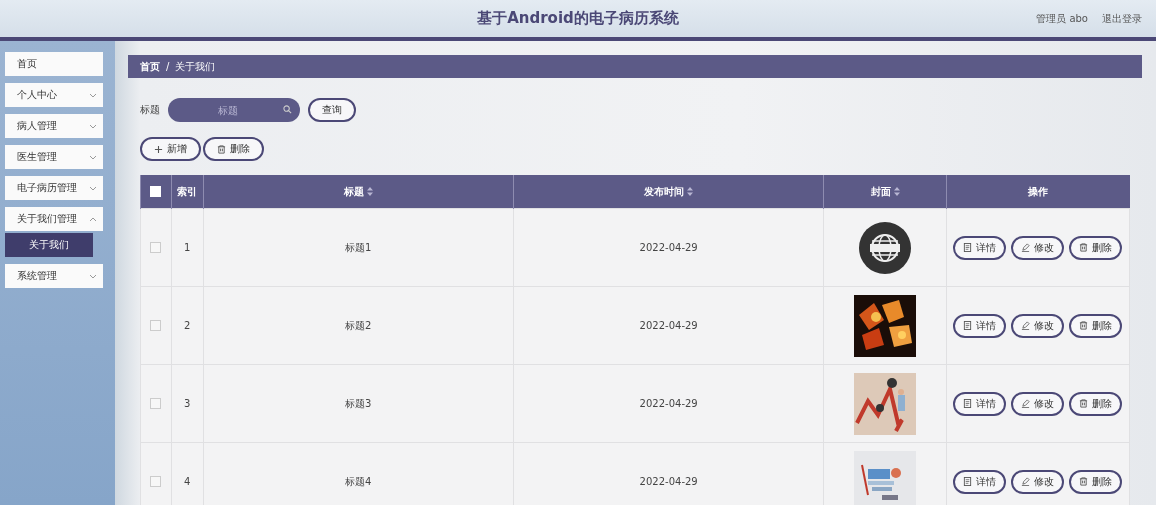 Image resolution: width=1156 pixels, height=505 pixels. Describe the element at coordinates (1038, 191) in the screenshot. I see `column-header: 操作` at that location.